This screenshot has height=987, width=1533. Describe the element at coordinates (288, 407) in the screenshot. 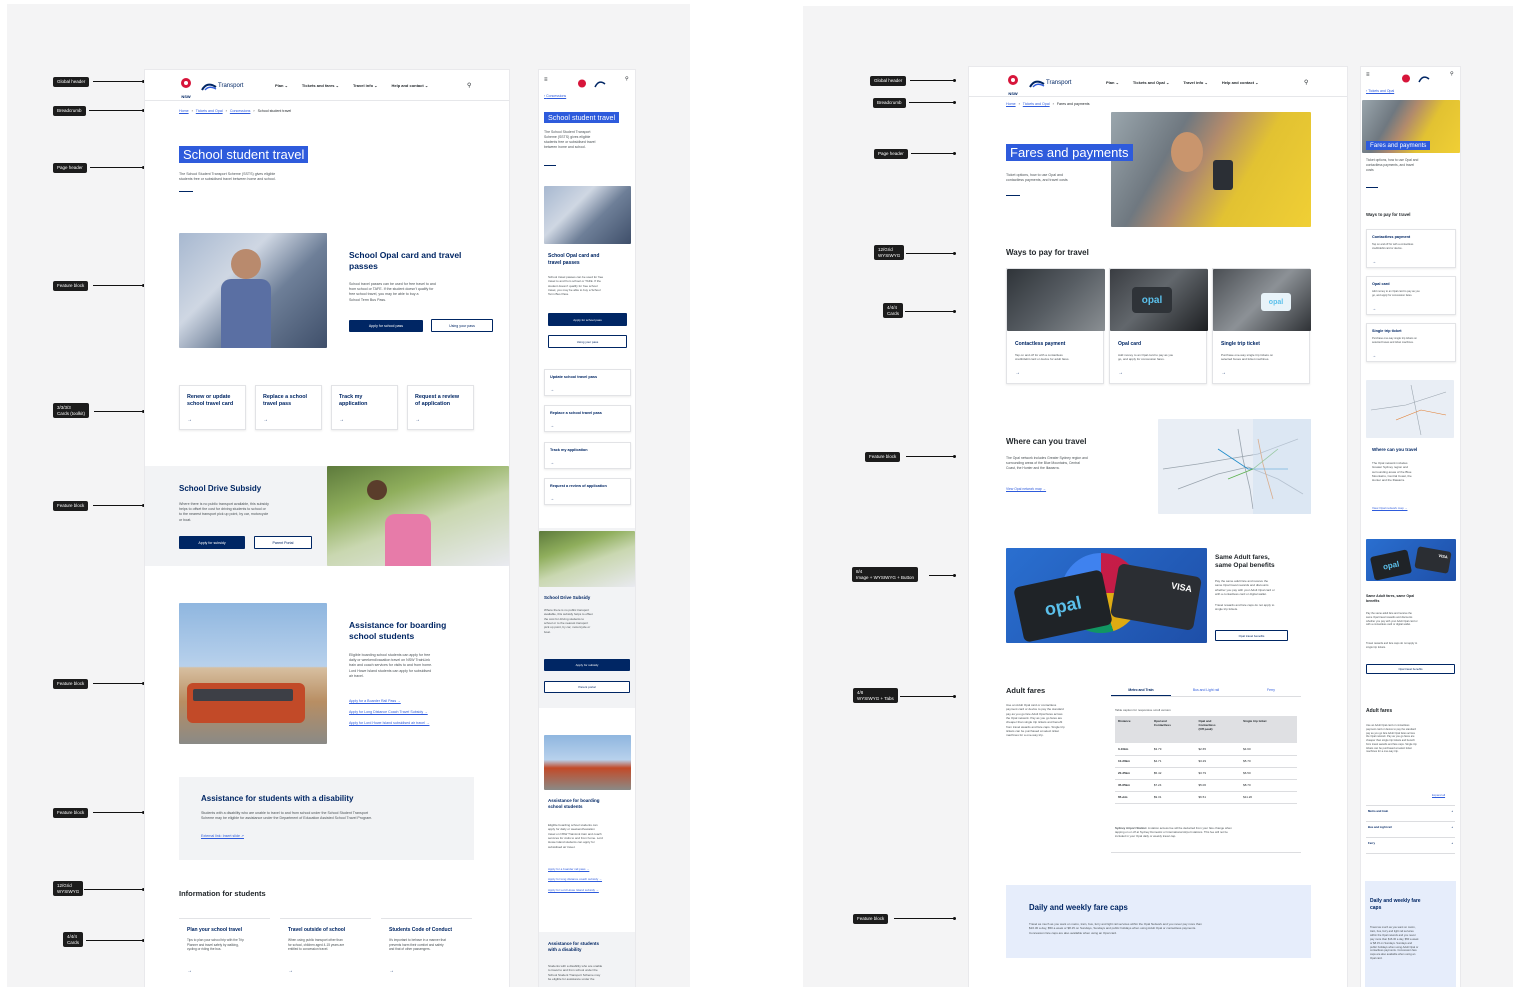

I see `card-replace: Replace a school travel pass →` at that location.